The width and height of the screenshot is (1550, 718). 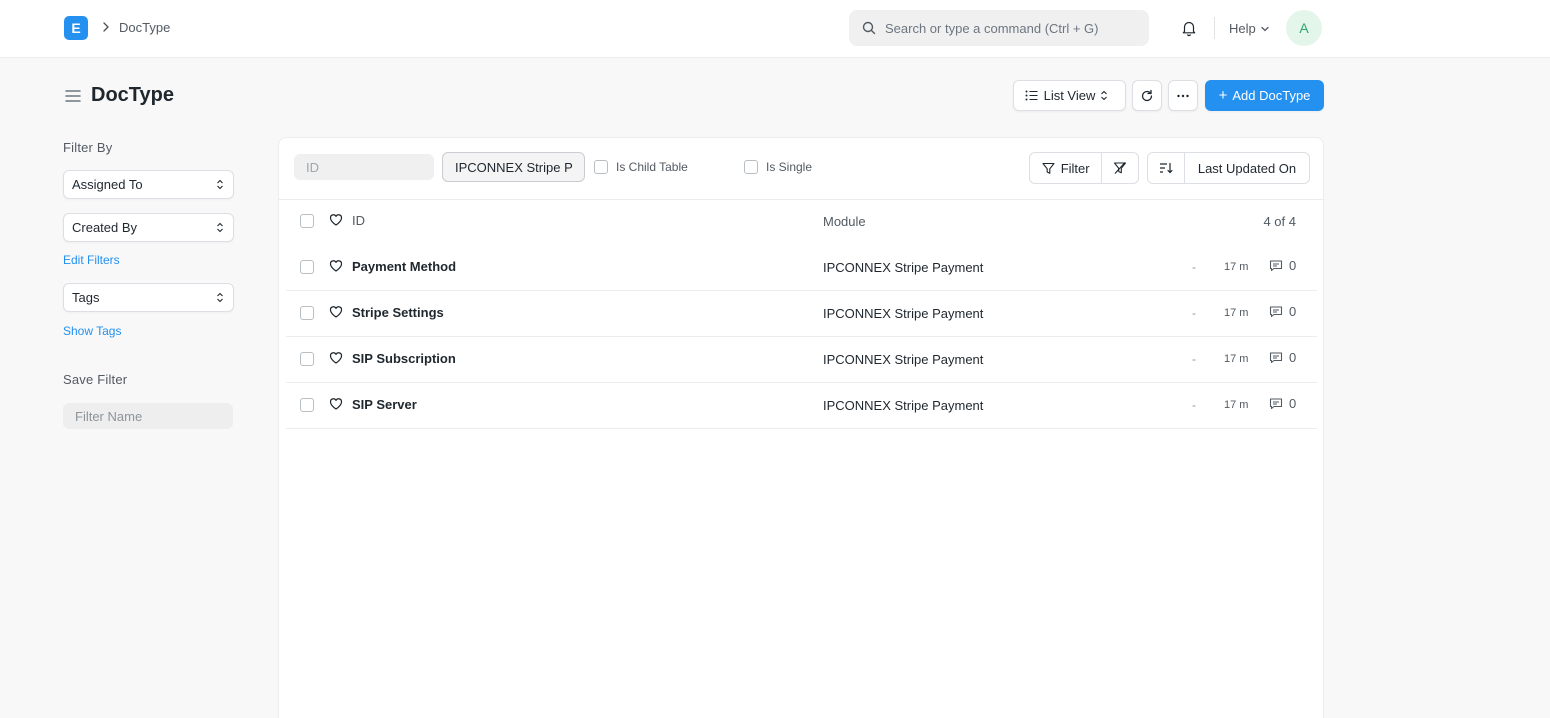 I want to click on module-filter-value: IPCONNEX Stripe P, so click(x=514, y=167).